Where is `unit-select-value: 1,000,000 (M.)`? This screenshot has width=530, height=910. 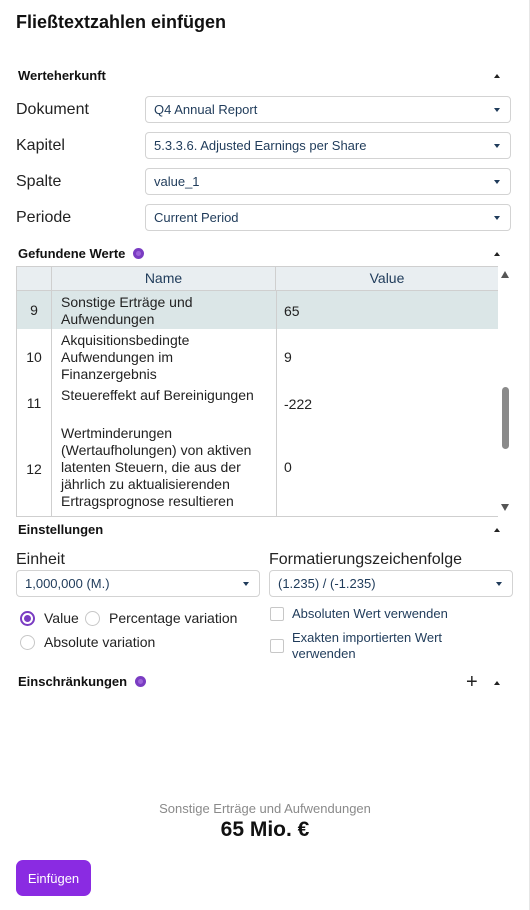
unit-select-value: 1,000,000 (M.) is located at coordinates (67, 583).